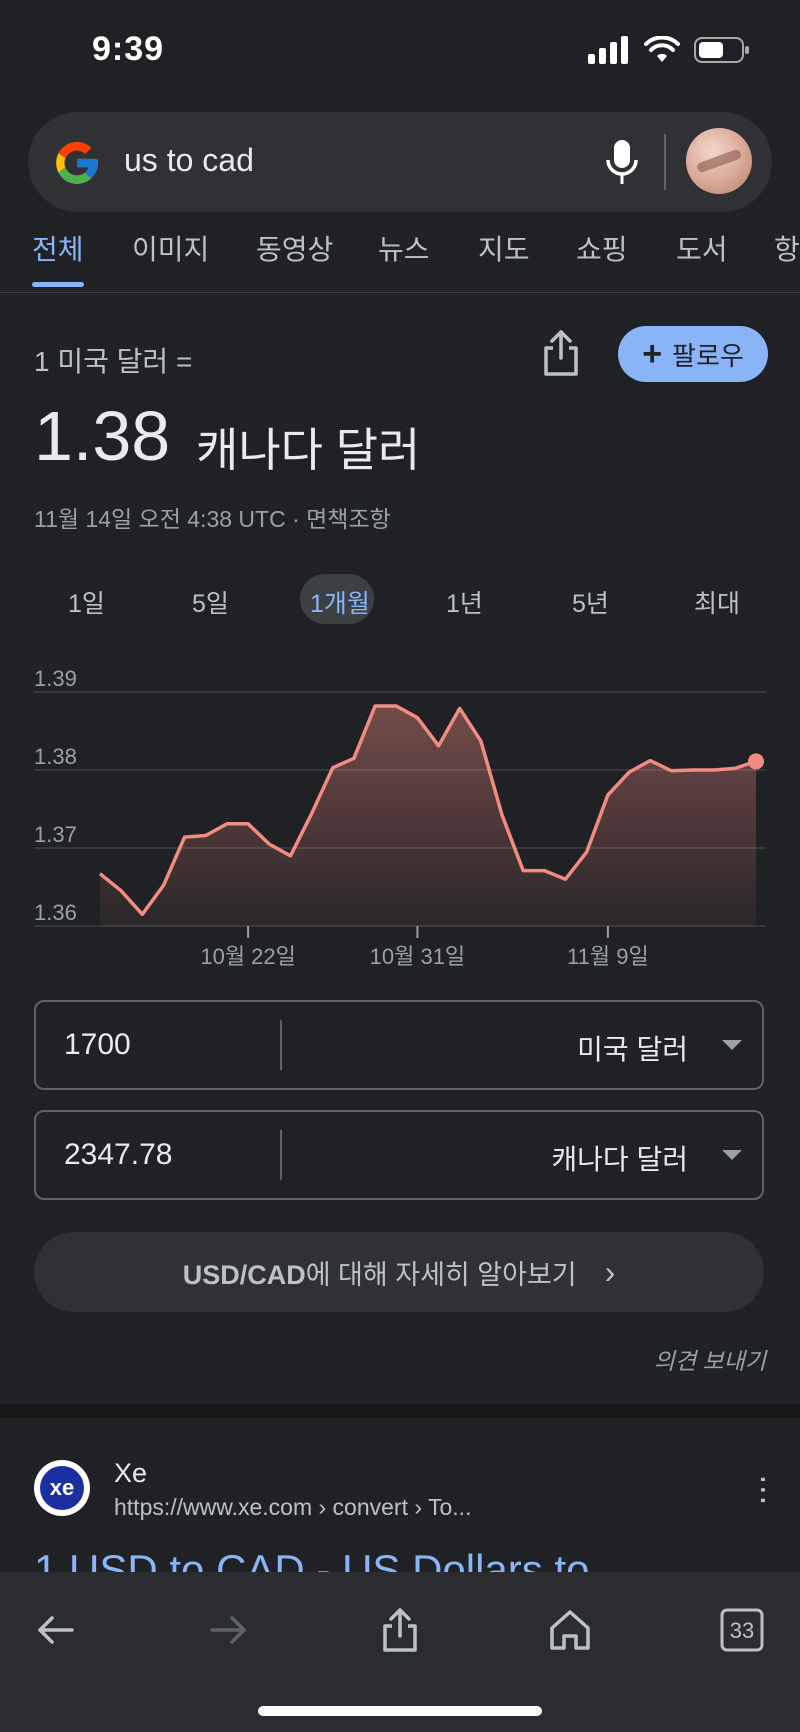 The width and height of the screenshot is (800, 1732). Describe the element at coordinates (464, 602) in the screenshot. I see `range-1y: 1년` at that location.